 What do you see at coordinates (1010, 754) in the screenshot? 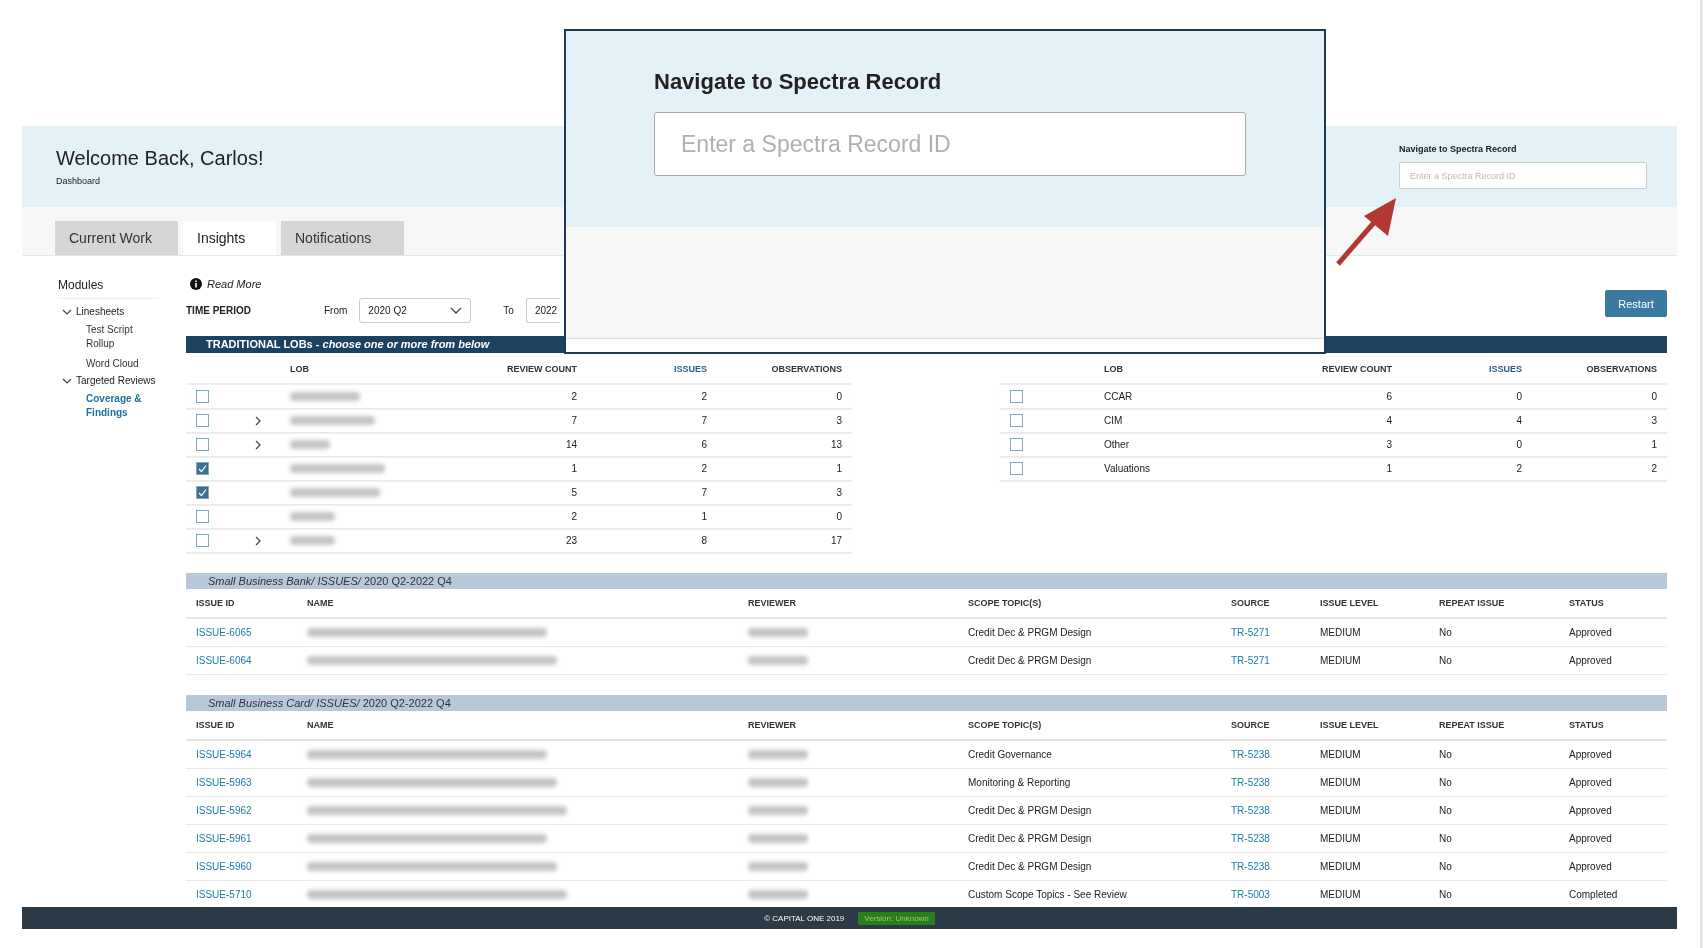
I see `table-cell-text: Credit Governance` at bounding box center [1010, 754].